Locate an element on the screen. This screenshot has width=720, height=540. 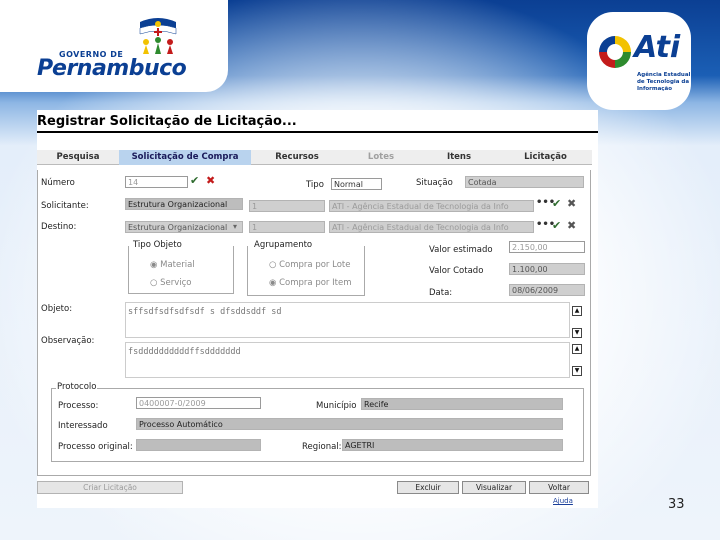
ati-logo-icon is located at coordinates (615, 52).